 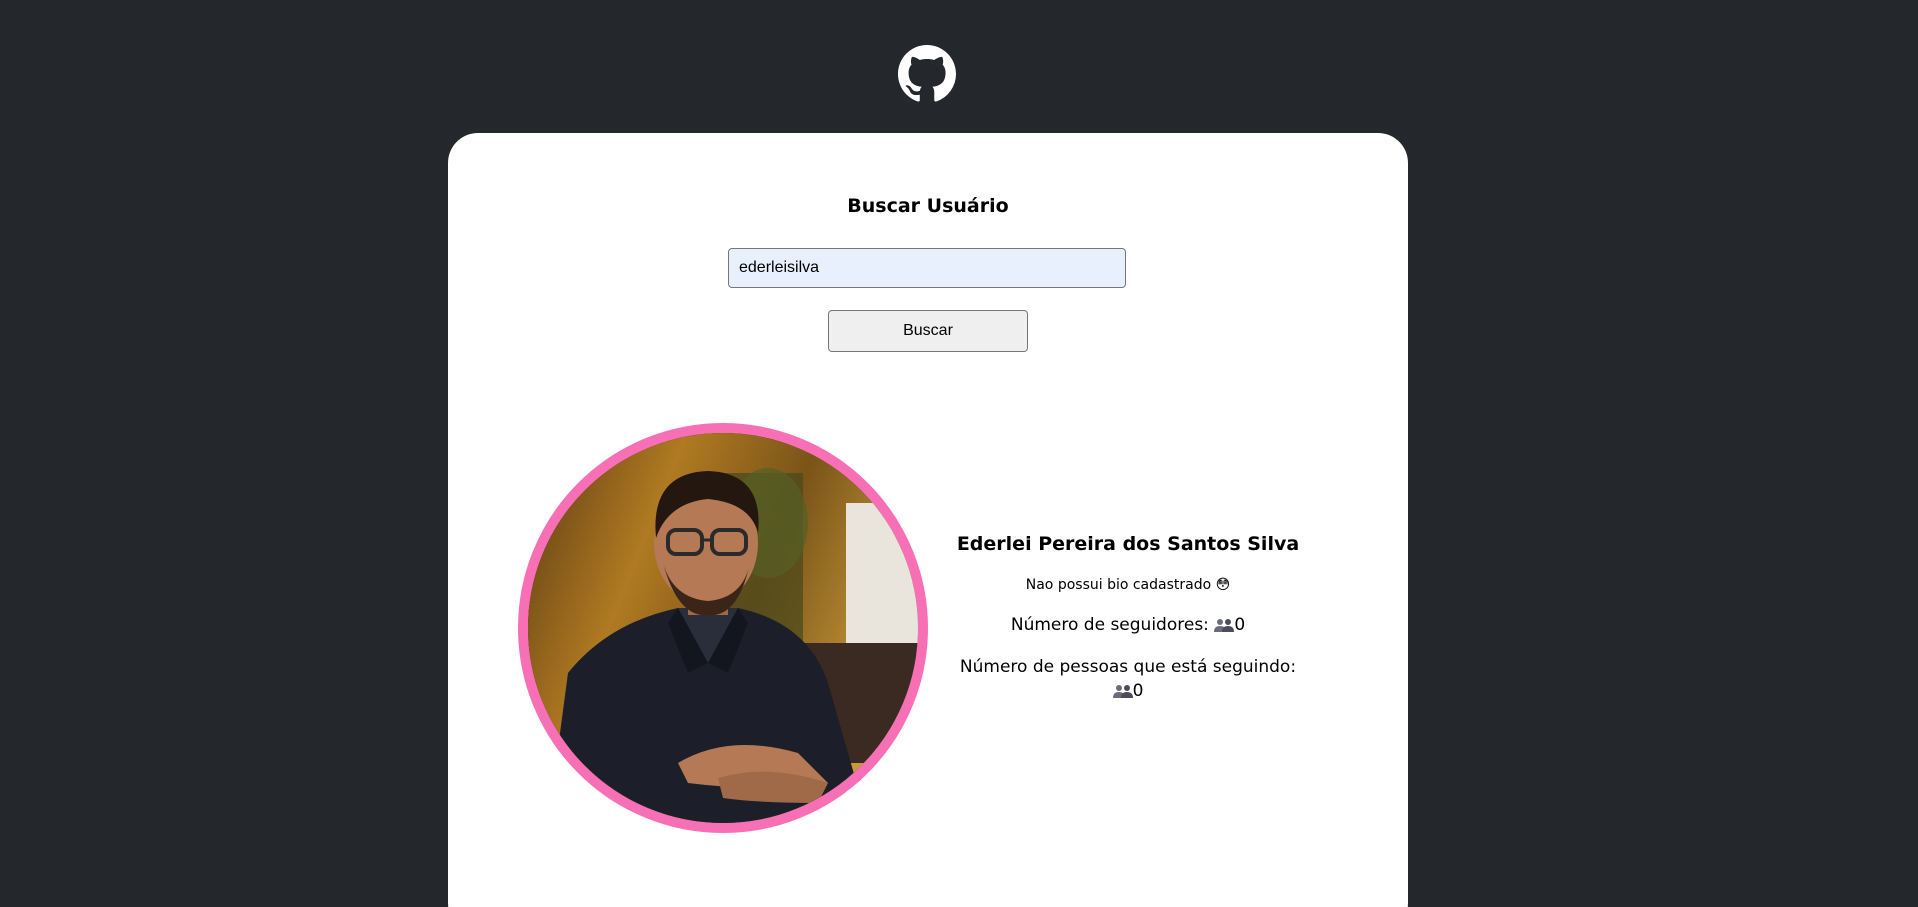 I want to click on avatar-photo, so click(x=723, y=628).